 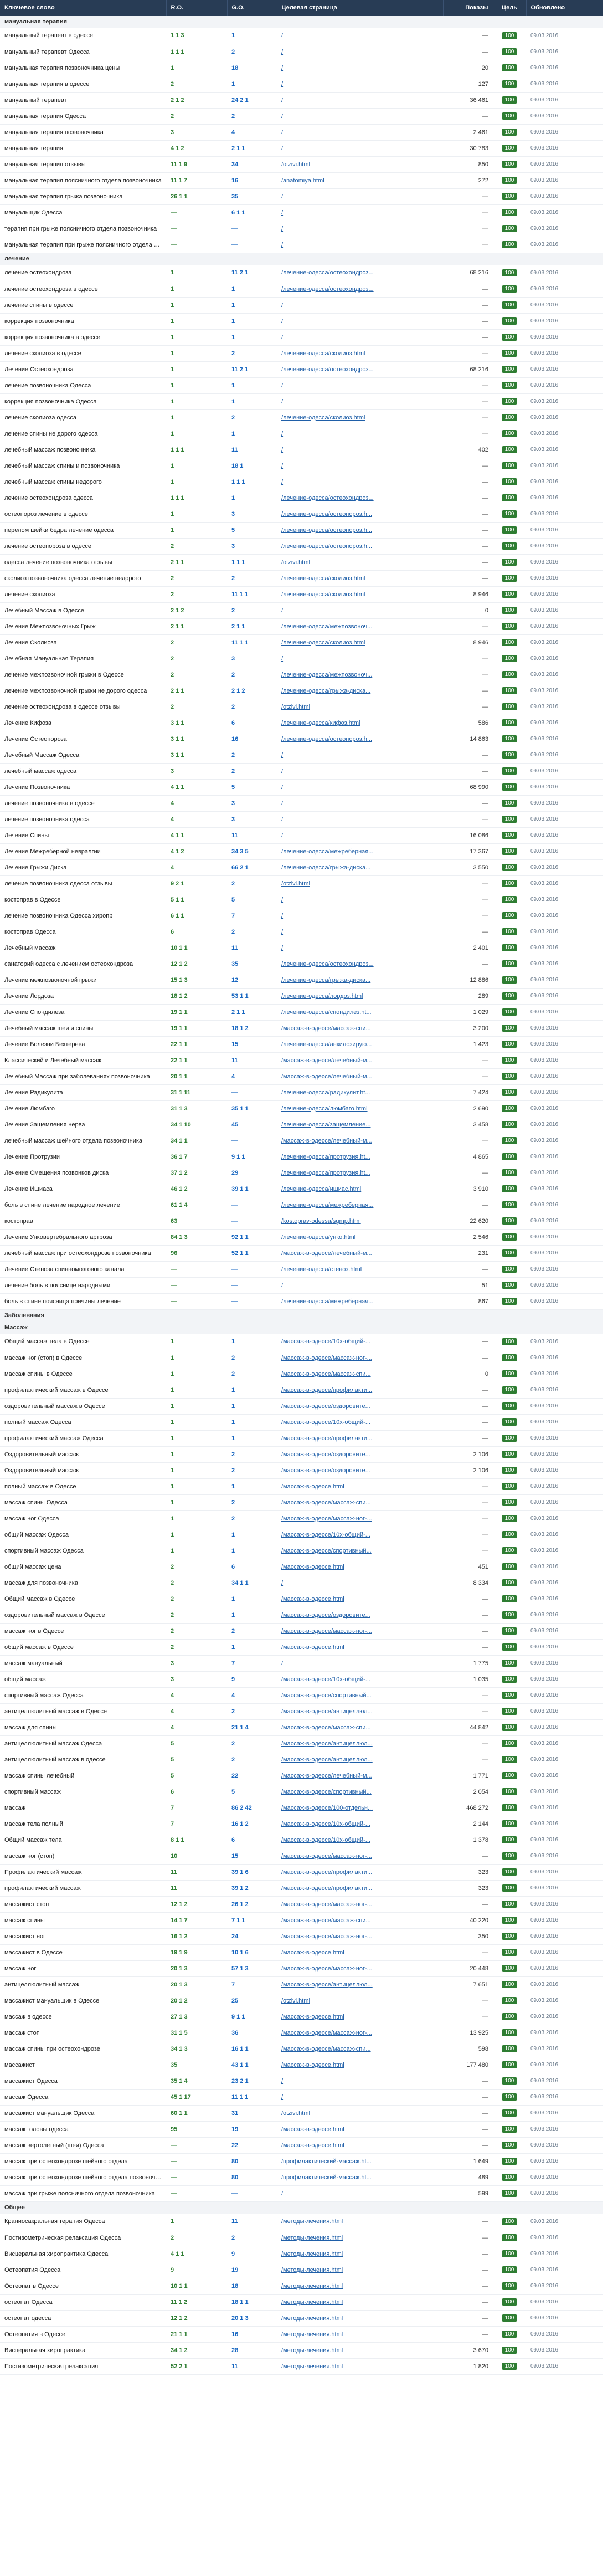 I want to click on keyword: Лечение Защемления нерва, so click(x=83, y=1125).